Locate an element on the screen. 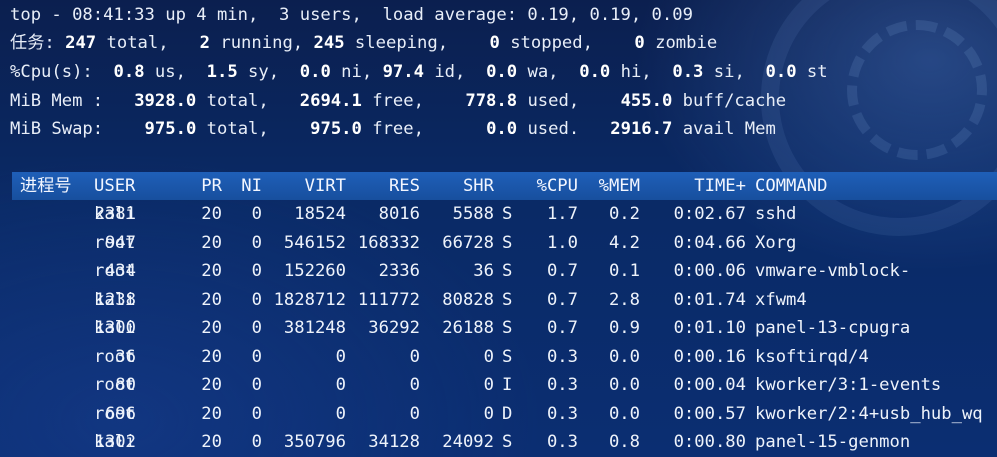 The height and width of the screenshot is (457, 997). cell-res: 2336 is located at coordinates (399, 271).